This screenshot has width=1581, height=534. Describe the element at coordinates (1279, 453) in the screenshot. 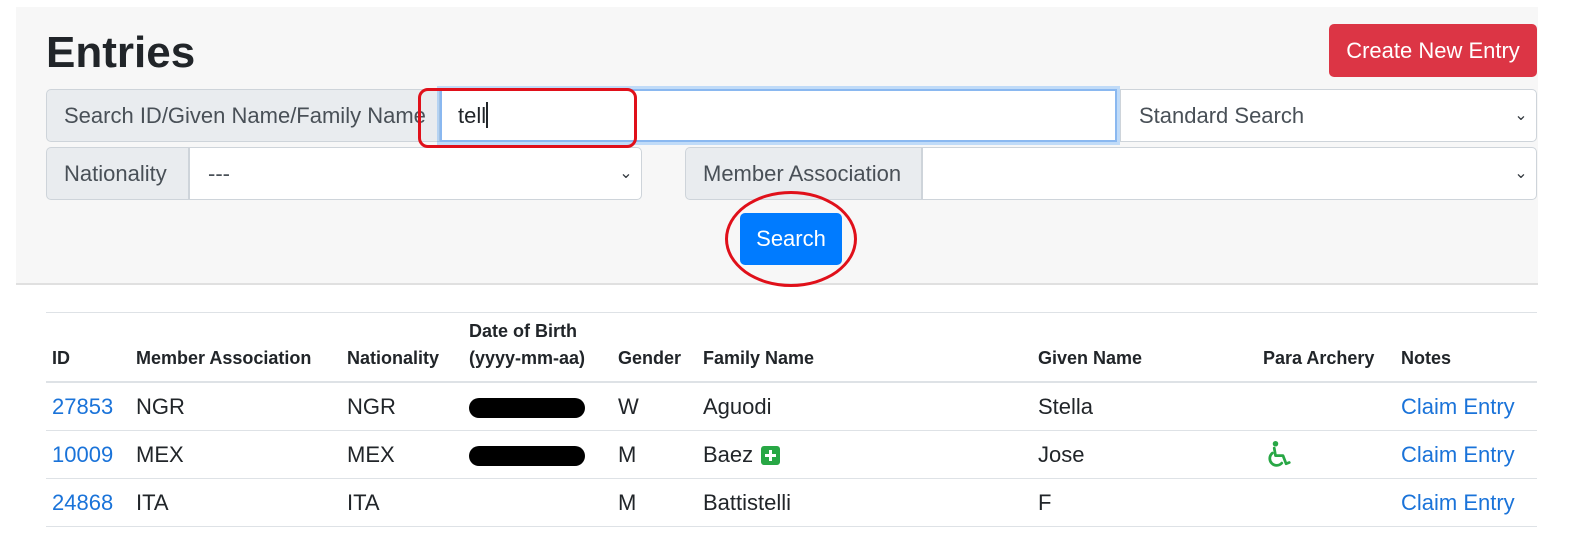

I see `wheelchair-icon` at that location.